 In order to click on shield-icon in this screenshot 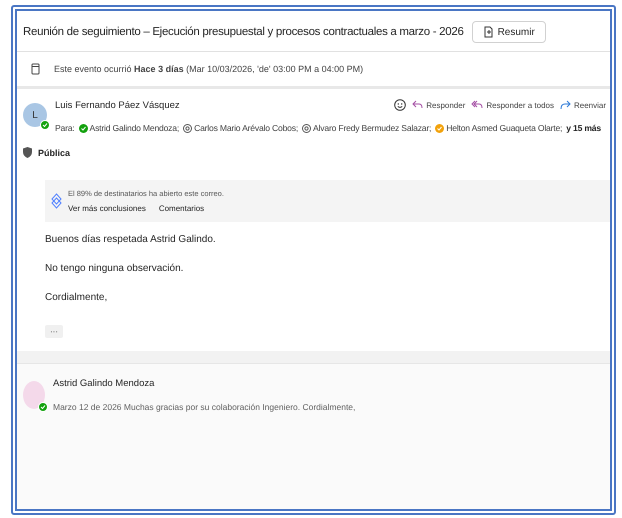, I will do `click(27, 152)`.